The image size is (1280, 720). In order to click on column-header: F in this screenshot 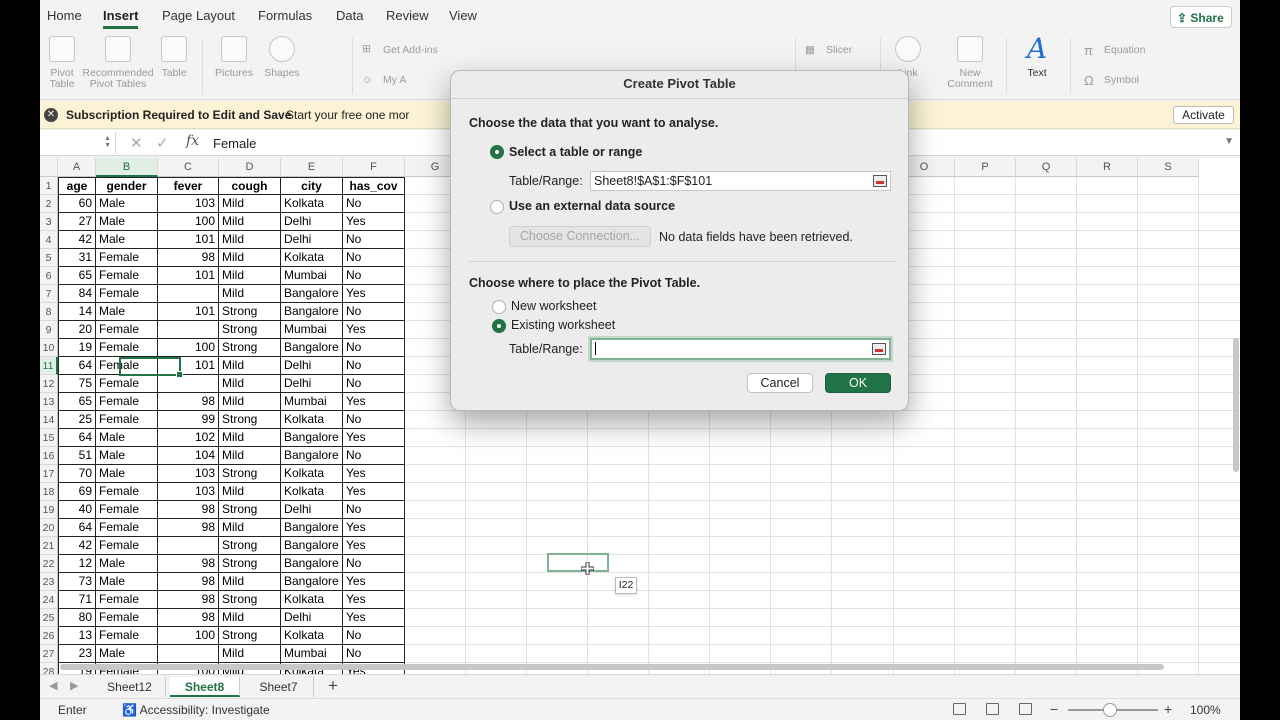, I will do `click(374, 167)`.